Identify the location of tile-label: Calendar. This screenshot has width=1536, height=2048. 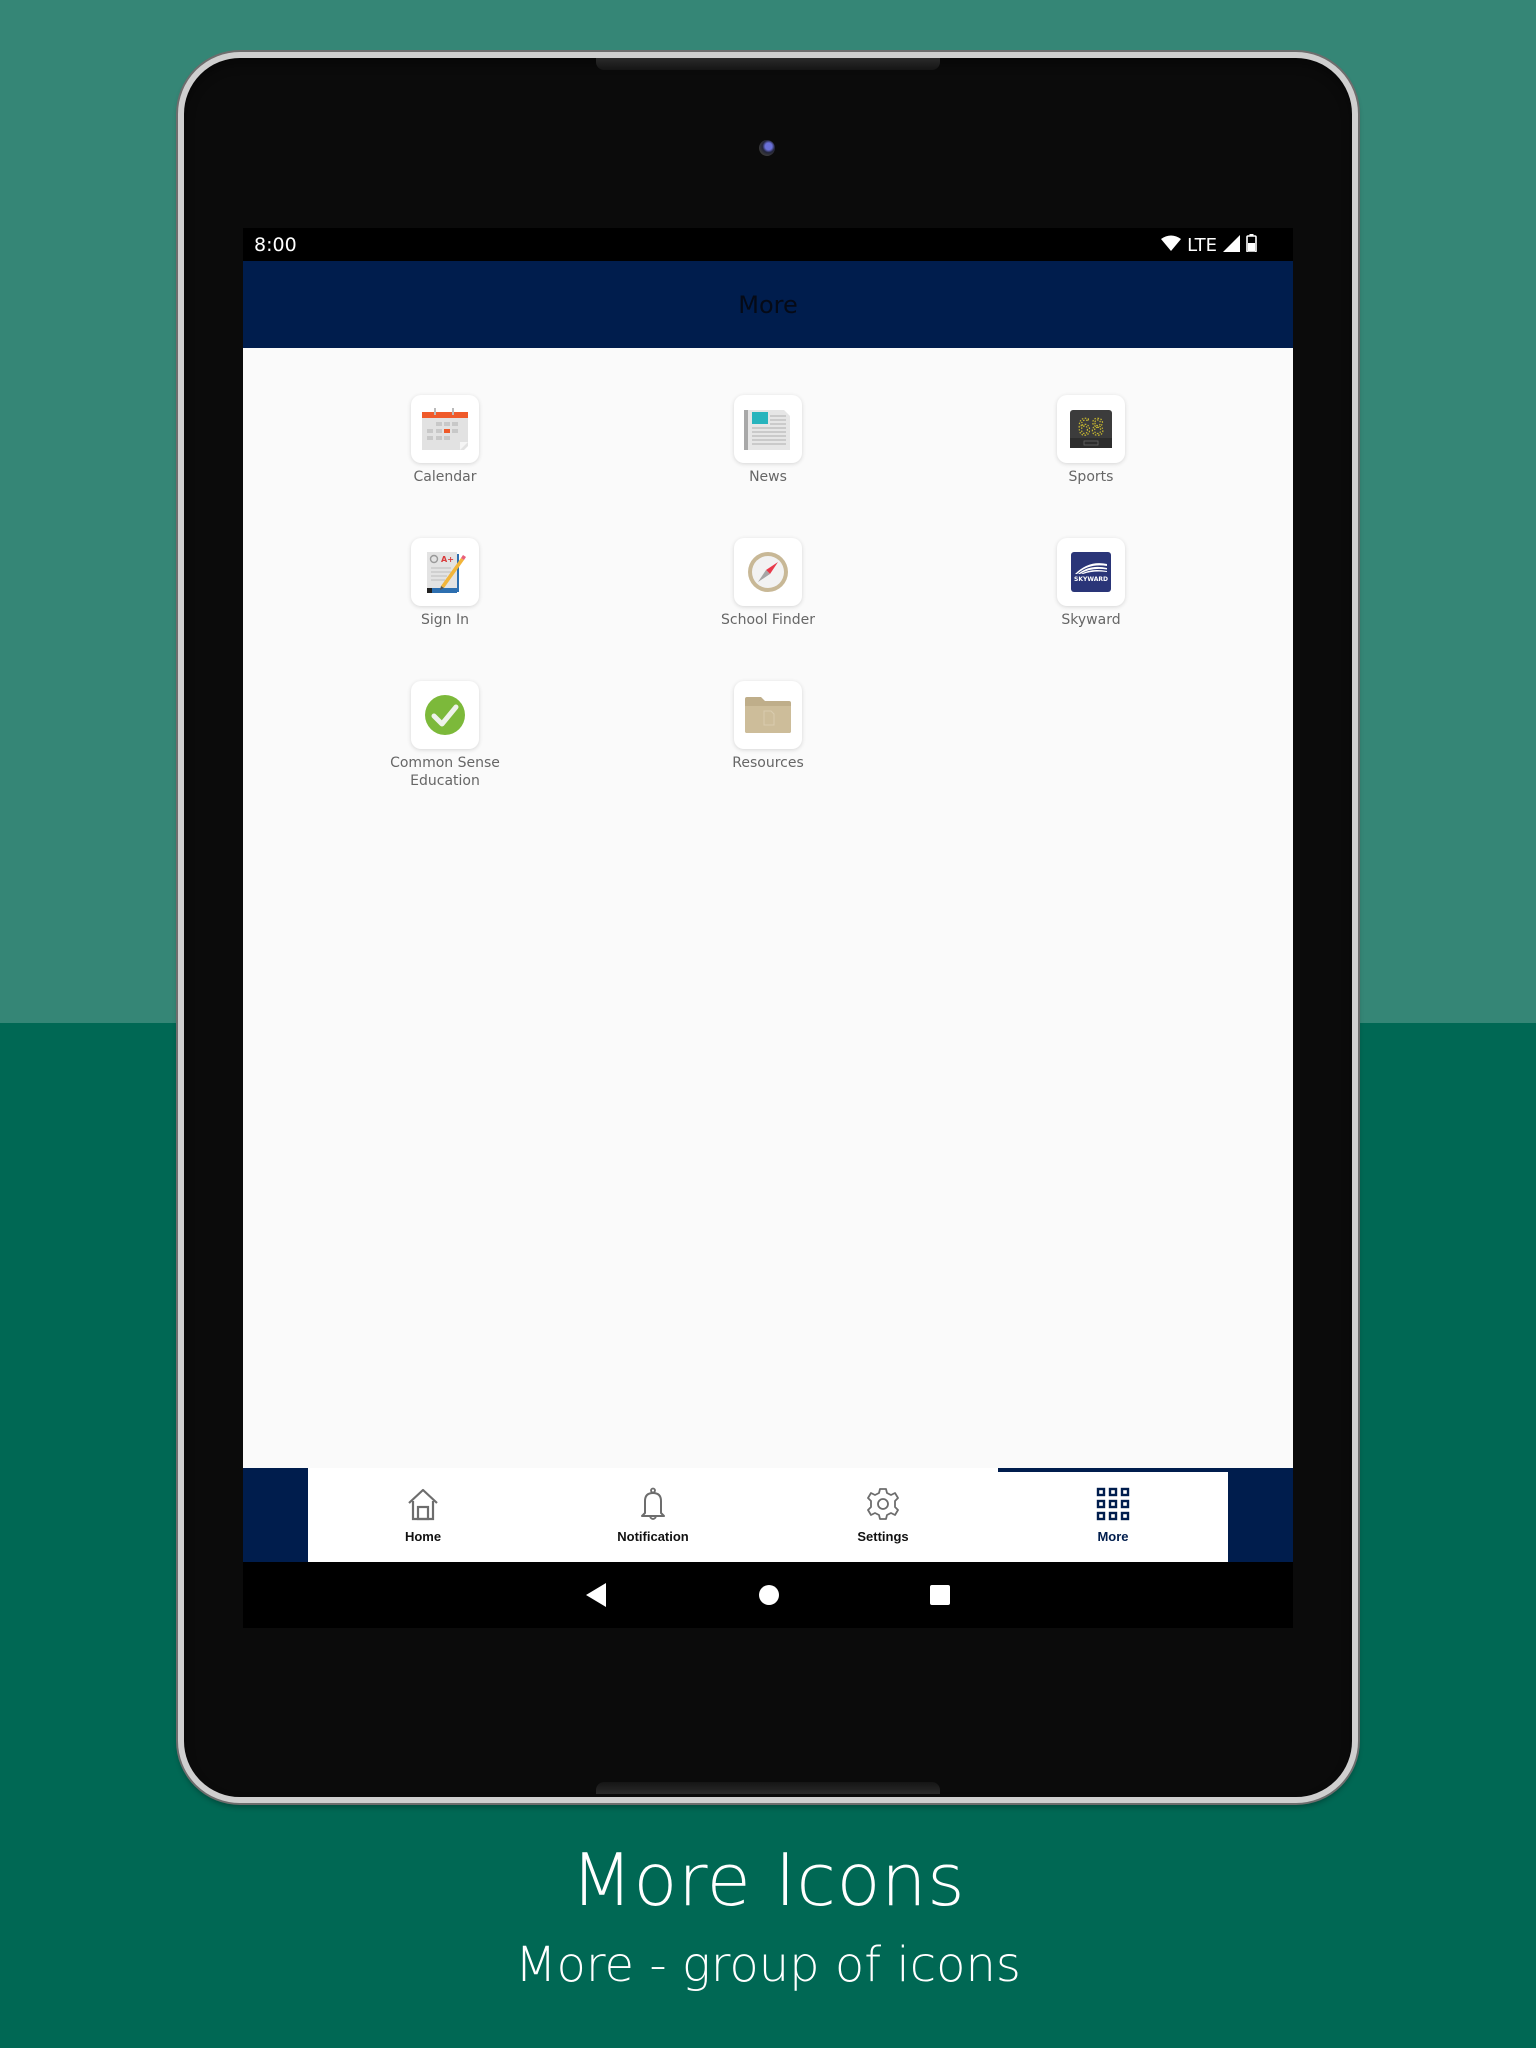
(445, 477).